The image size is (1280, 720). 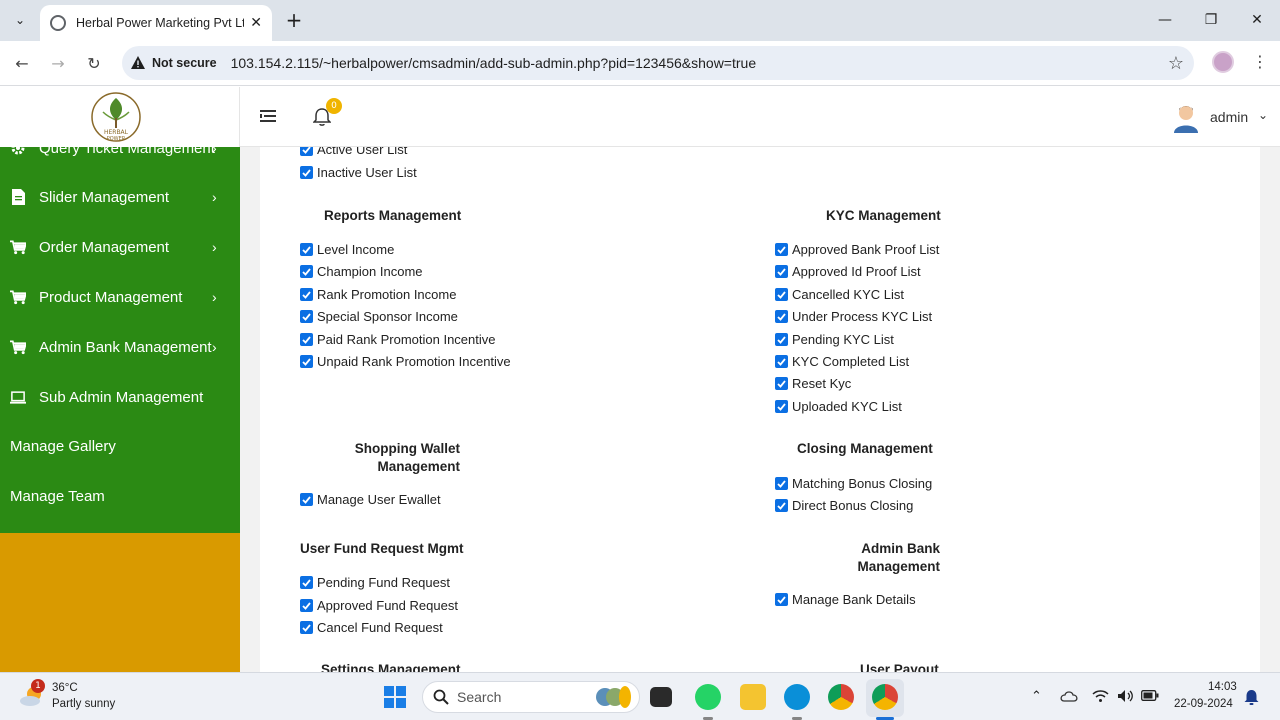 I want to click on permission-checkbox: Approved Id Proof List, so click(x=848, y=271).